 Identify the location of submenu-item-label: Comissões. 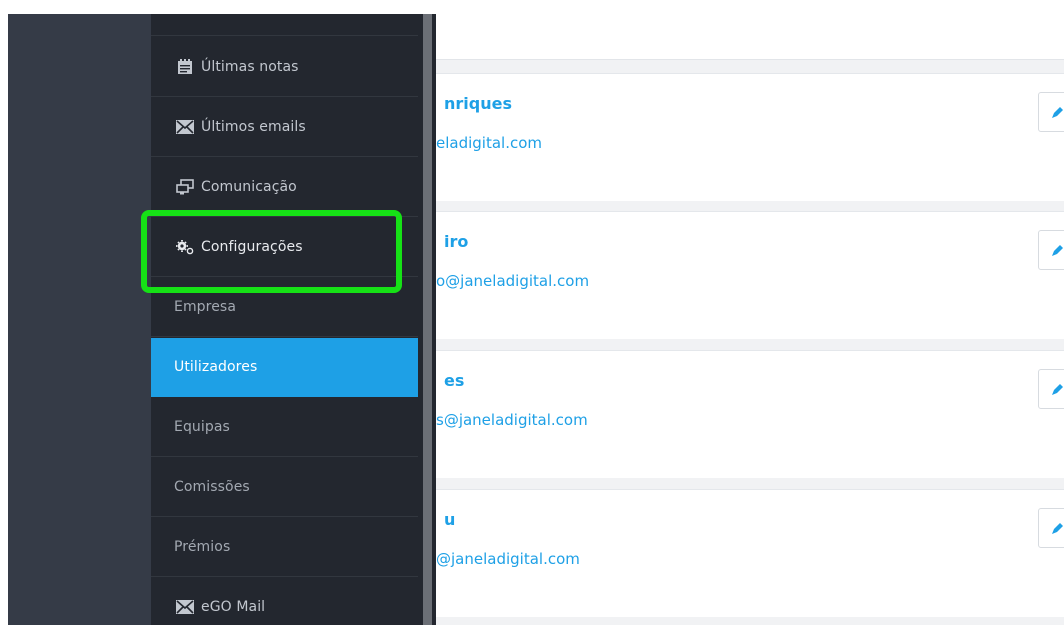
(212, 487).